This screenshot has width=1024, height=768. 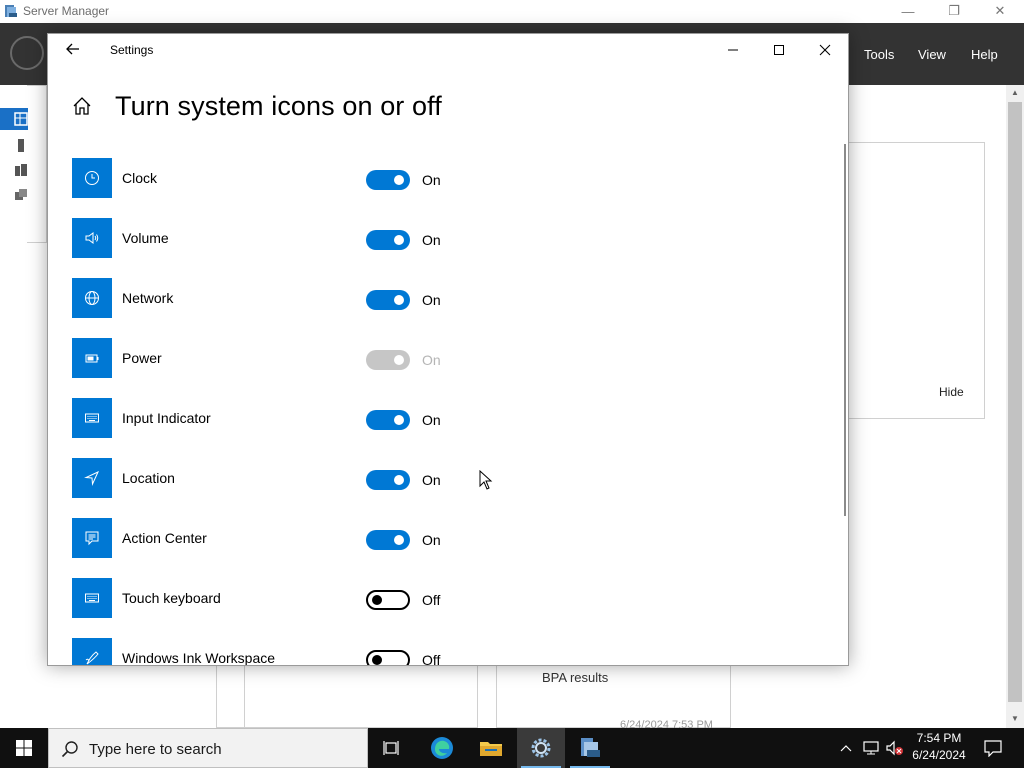 I want to click on edge-icon, so click(x=442, y=748).